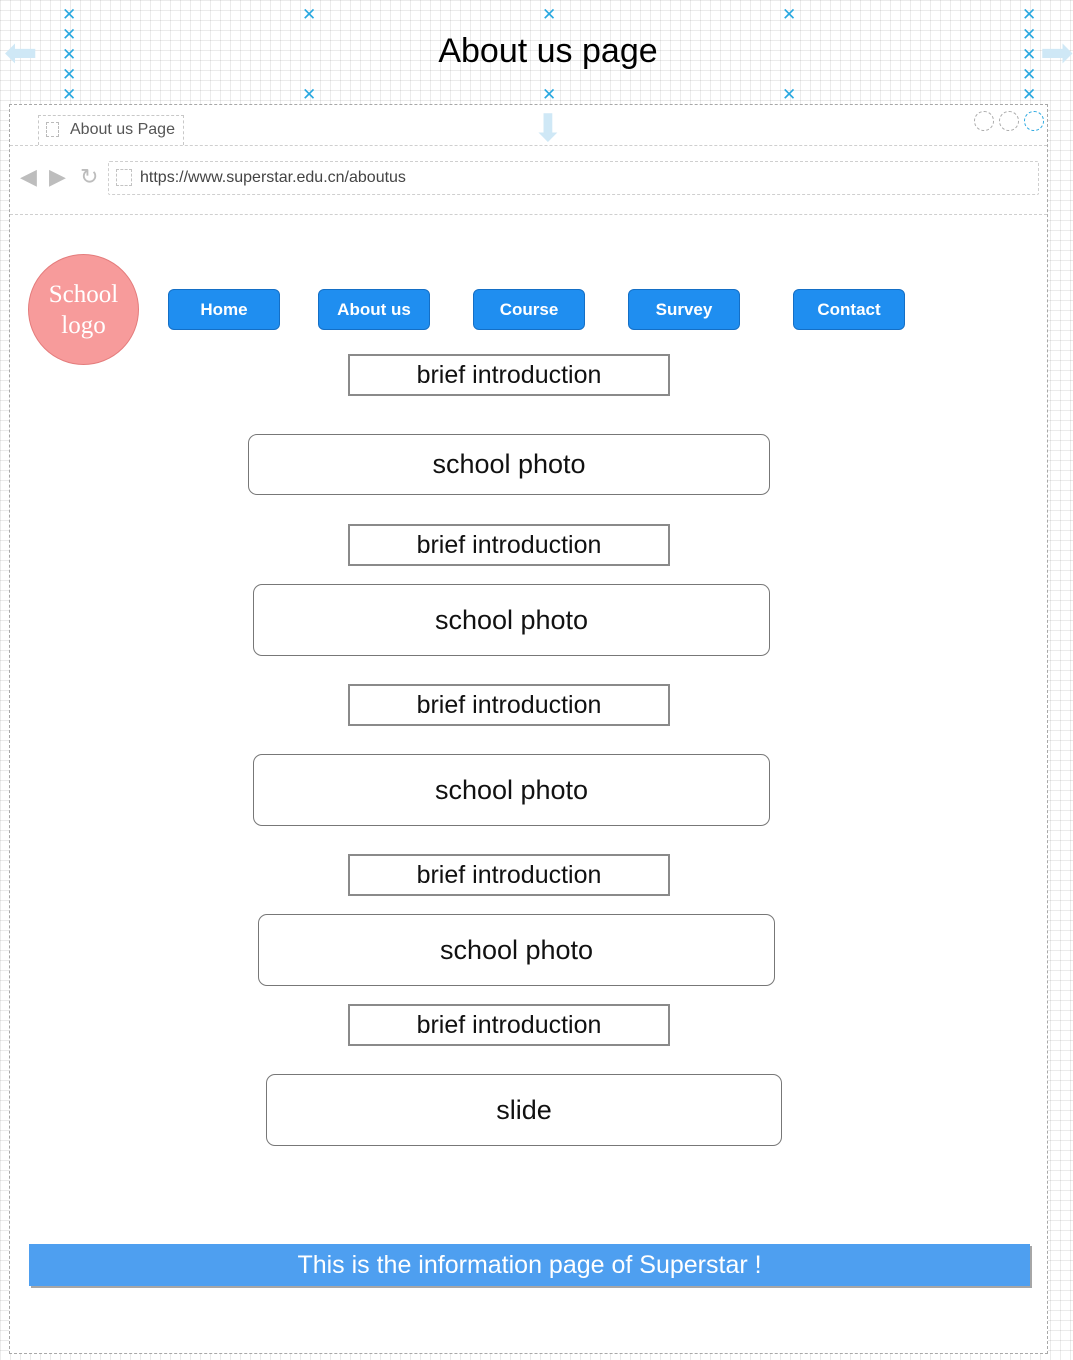 The width and height of the screenshot is (1073, 1360). Describe the element at coordinates (122, 129) in the screenshot. I see `tab-title: About us Page` at that location.